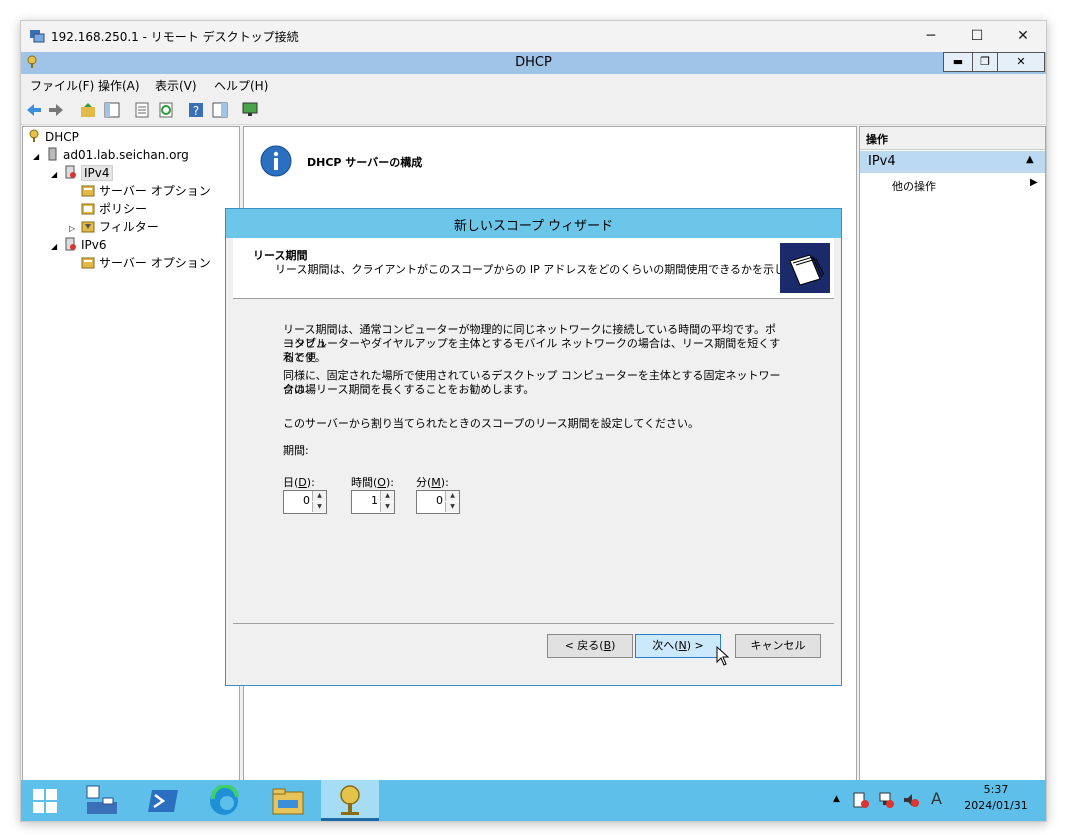 The image size is (1066, 840). What do you see at coordinates (34, 110) in the screenshot?
I see `back-arrow-icon` at bounding box center [34, 110].